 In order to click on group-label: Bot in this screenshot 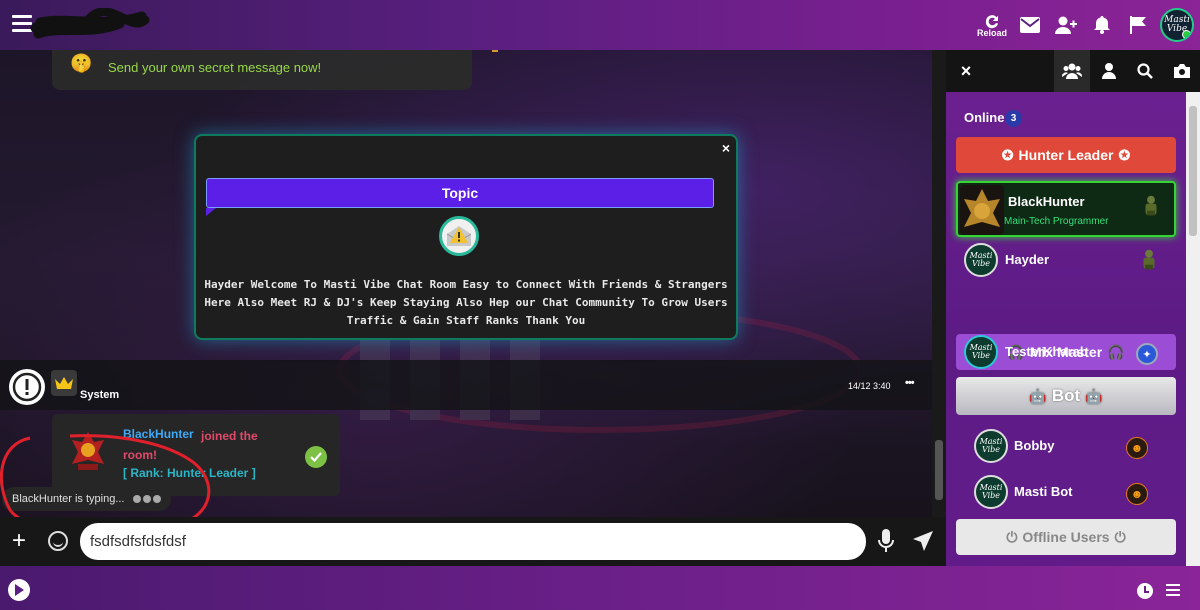, I will do `click(1066, 395)`.